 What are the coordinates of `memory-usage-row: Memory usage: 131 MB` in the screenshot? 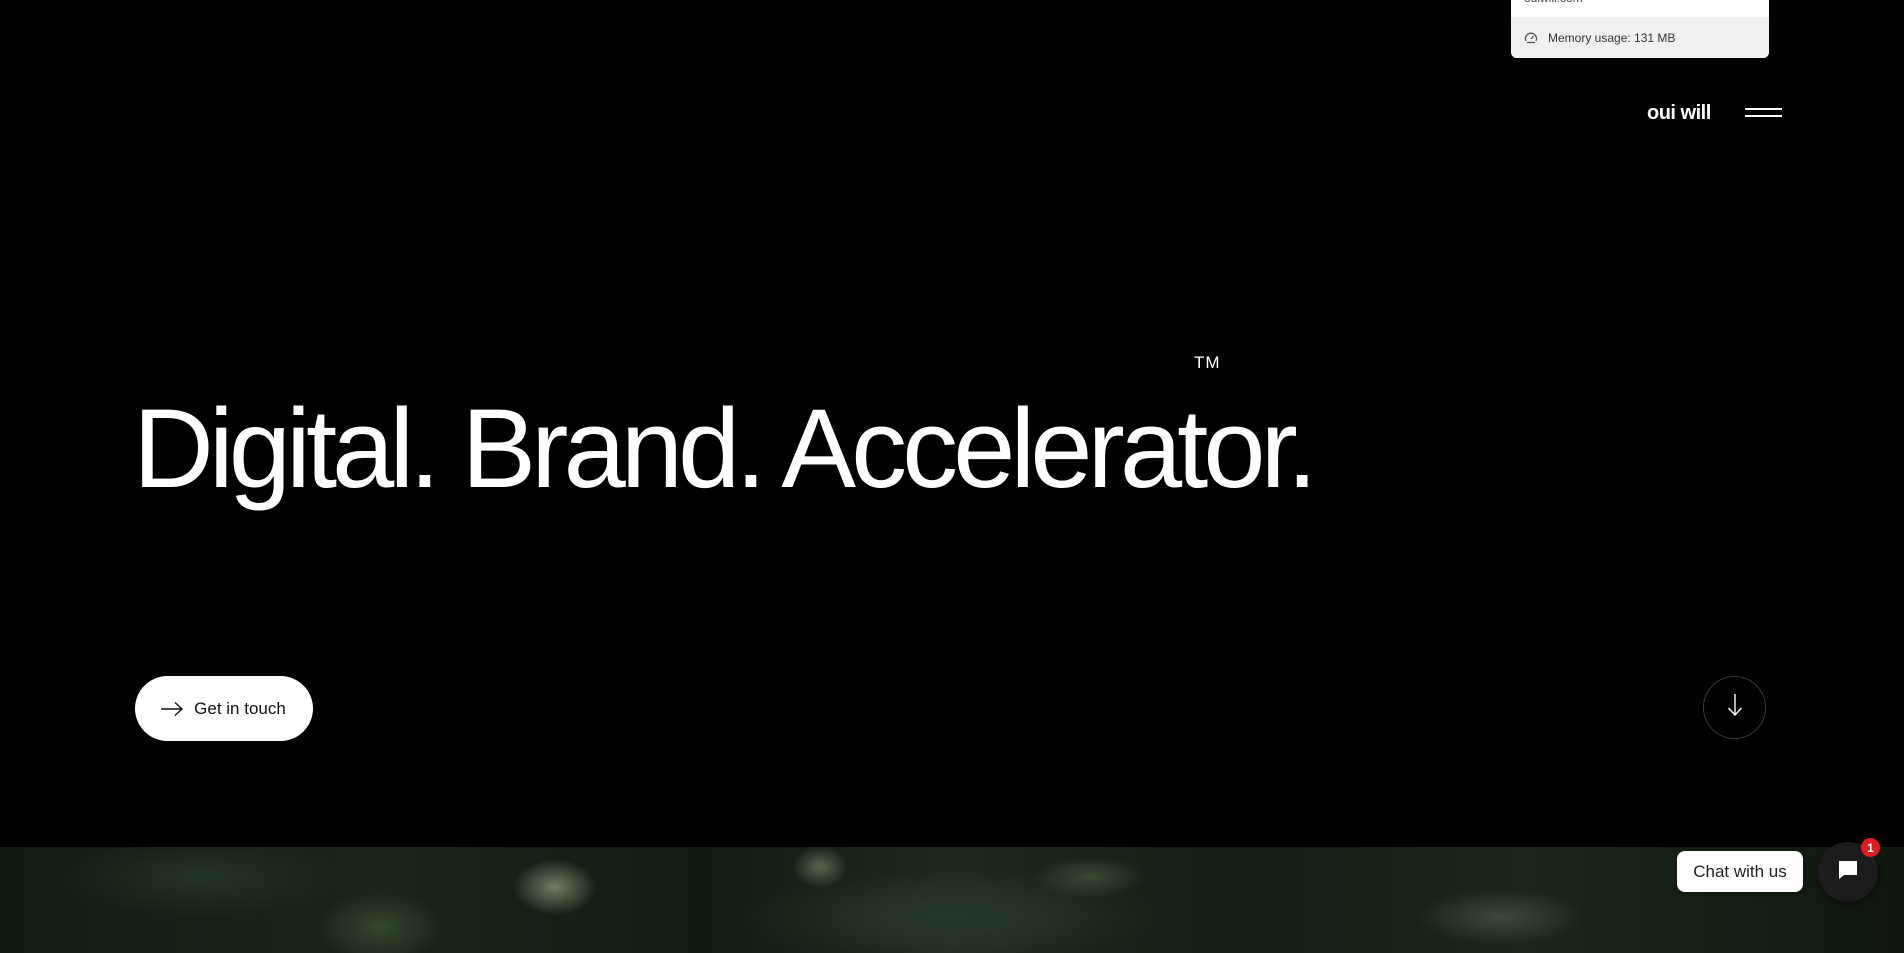 It's located at (1640, 37).